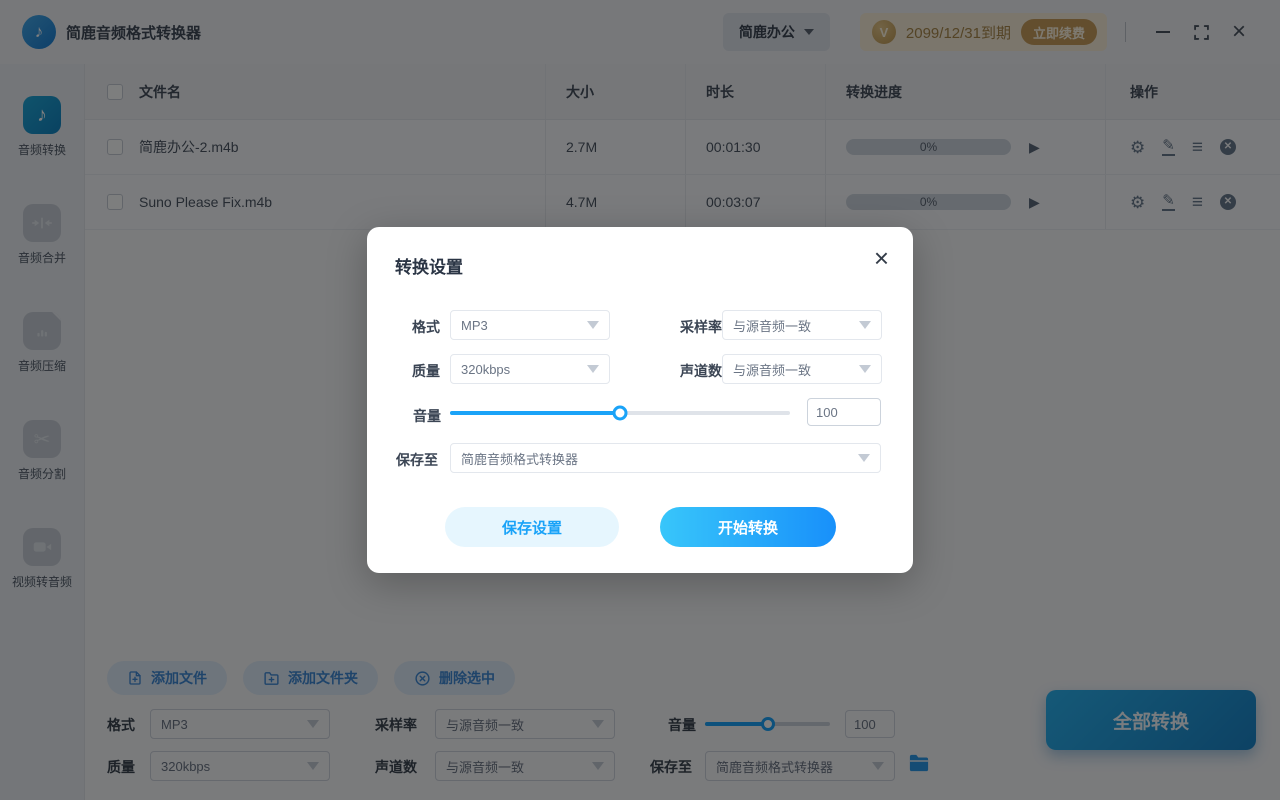 This screenshot has width=1280, height=800. I want to click on save-to-select: 简鹿音频格式转换器, so click(665, 458).